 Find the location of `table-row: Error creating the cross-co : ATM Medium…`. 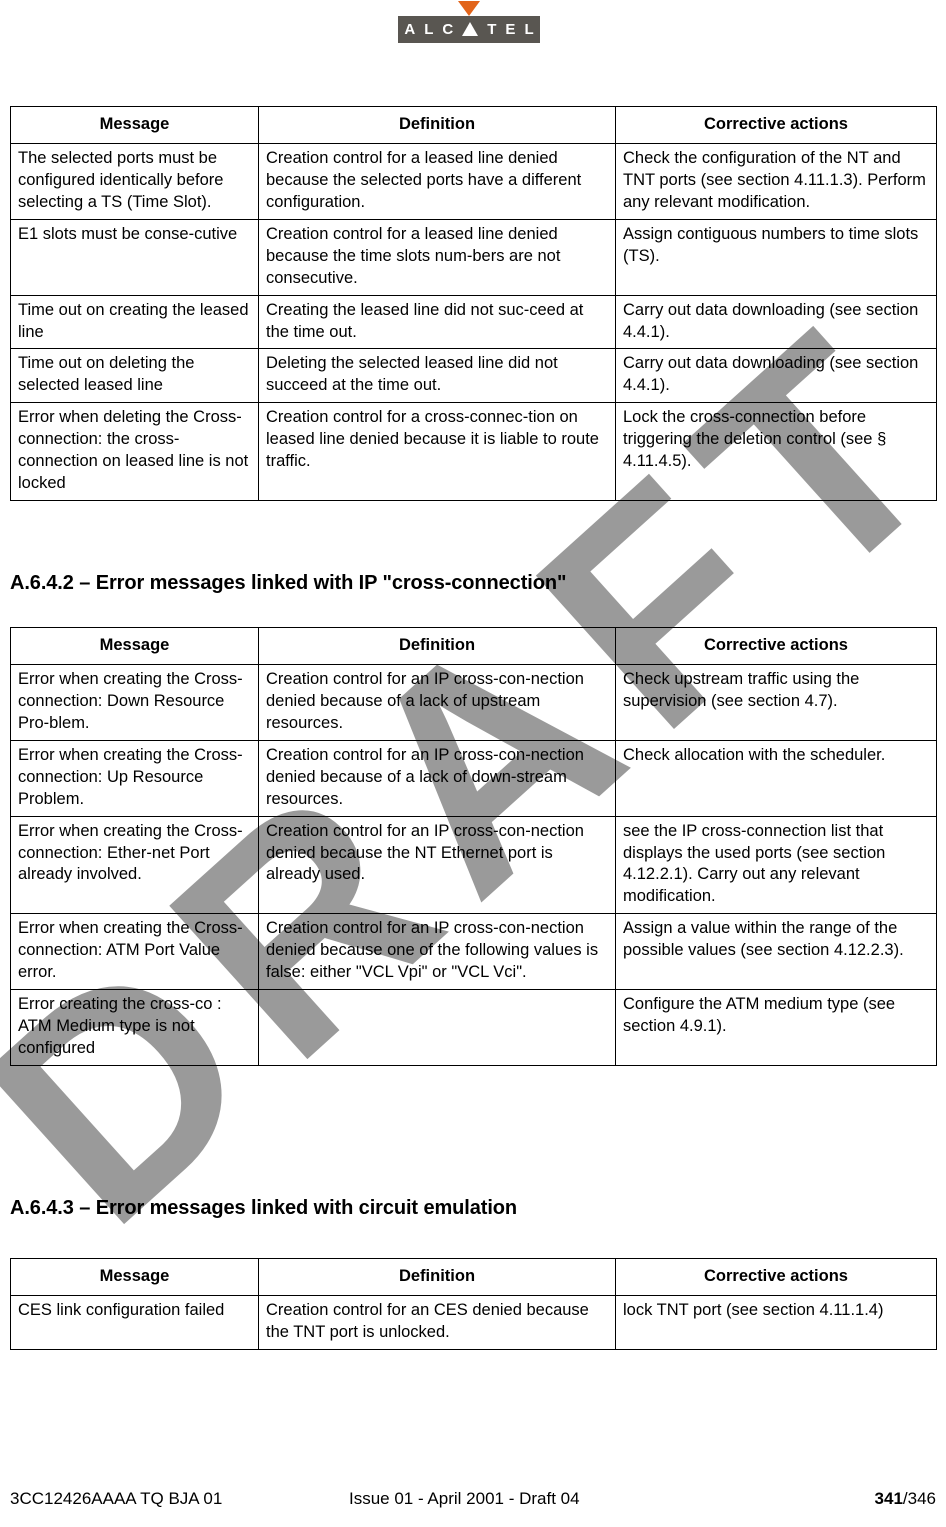

table-row: Error creating the cross-co : ATM Medium… is located at coordinates (473, 1027).